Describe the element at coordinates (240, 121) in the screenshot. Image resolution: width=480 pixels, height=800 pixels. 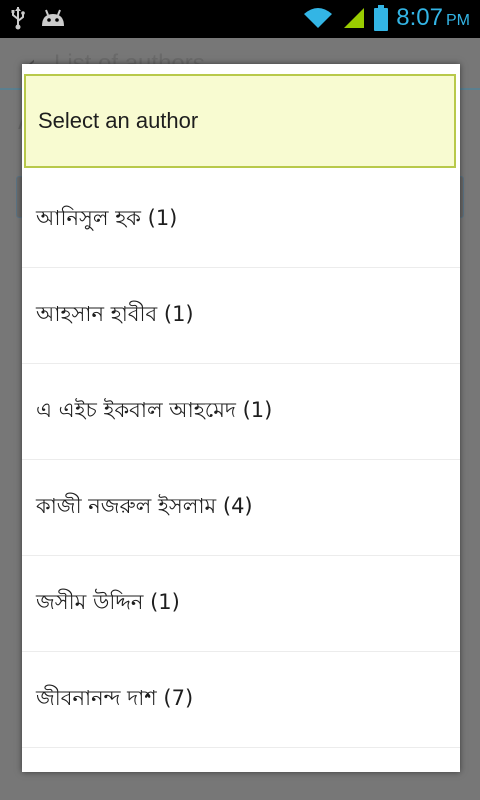
I see `dialog-header: Select an author` at that location.